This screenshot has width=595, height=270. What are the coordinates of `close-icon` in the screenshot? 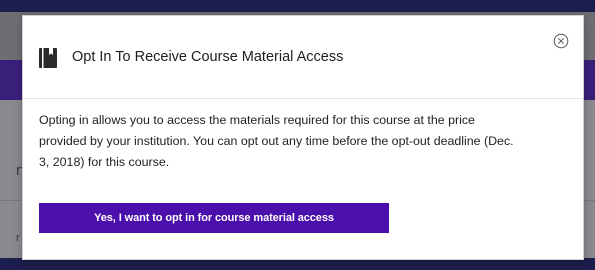 It's located at (561, 41).